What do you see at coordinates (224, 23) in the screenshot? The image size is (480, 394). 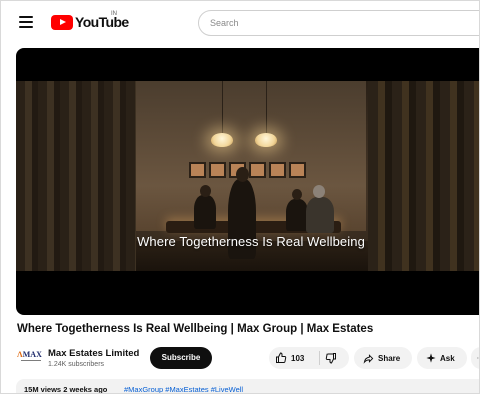 I see `search-placeholder: Search` at bounding box center [224, 23].